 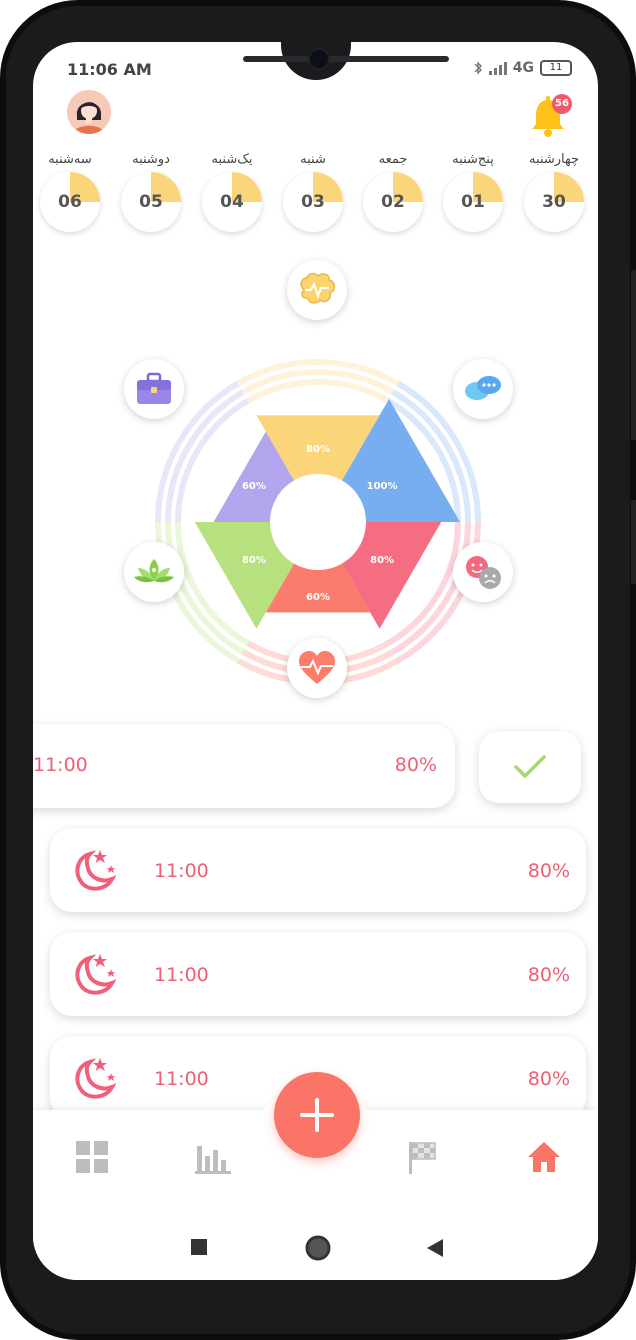 What do you see at coordinates (232, 159) in the screenshot?
I see `day-label: یک‌شنبه` at bounding box center [232, 159].